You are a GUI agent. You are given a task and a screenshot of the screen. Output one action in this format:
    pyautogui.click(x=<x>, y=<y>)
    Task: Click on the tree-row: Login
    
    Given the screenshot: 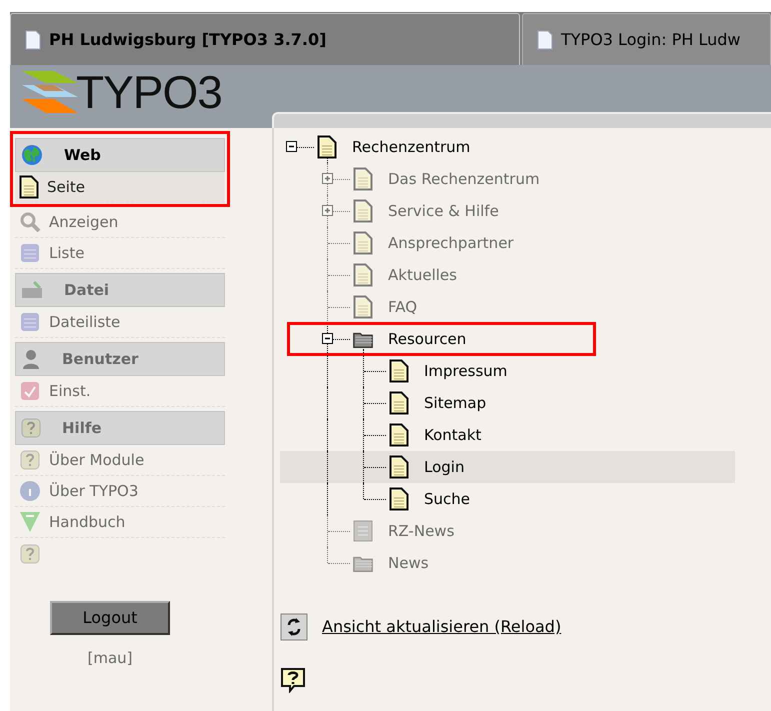 What is the action you would take?
    pyautogui.click(x=507, y=467)
    